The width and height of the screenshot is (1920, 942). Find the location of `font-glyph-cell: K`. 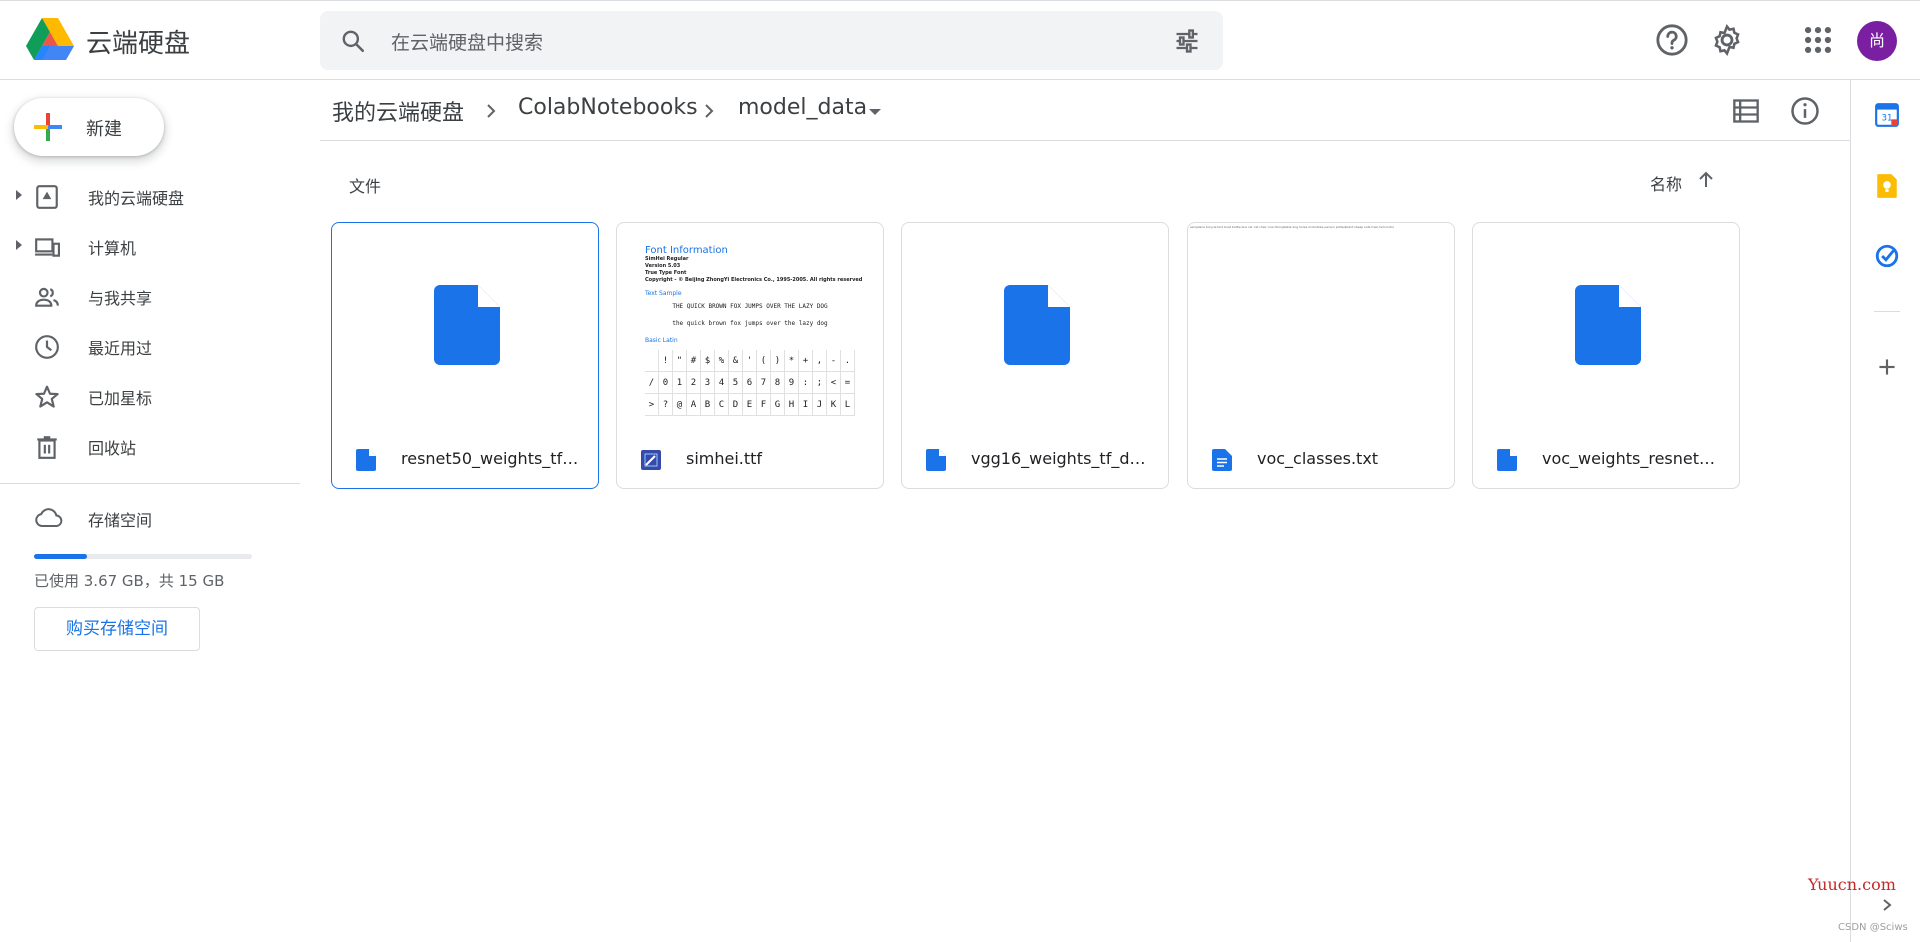

font-glyph-cell: K is located at coordinates (834, 405).